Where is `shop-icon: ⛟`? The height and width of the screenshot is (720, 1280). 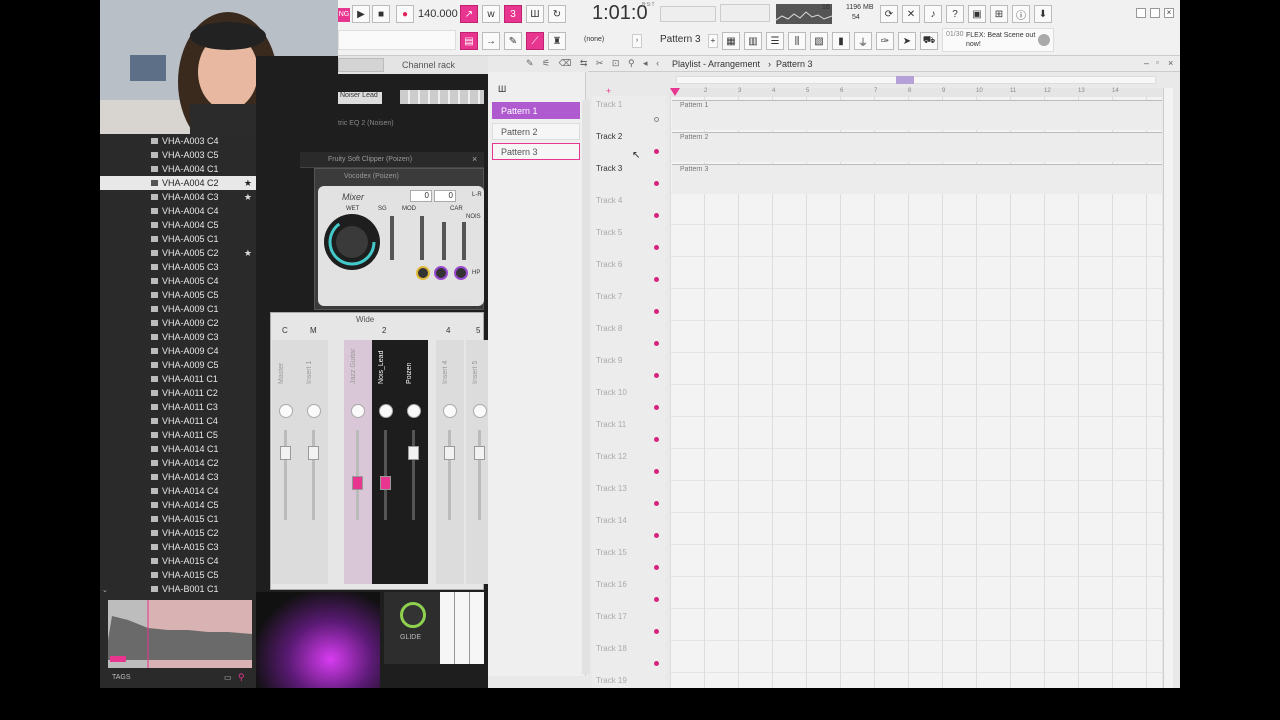 shop-icon: ⛟ is located at coordinates (929, 41).